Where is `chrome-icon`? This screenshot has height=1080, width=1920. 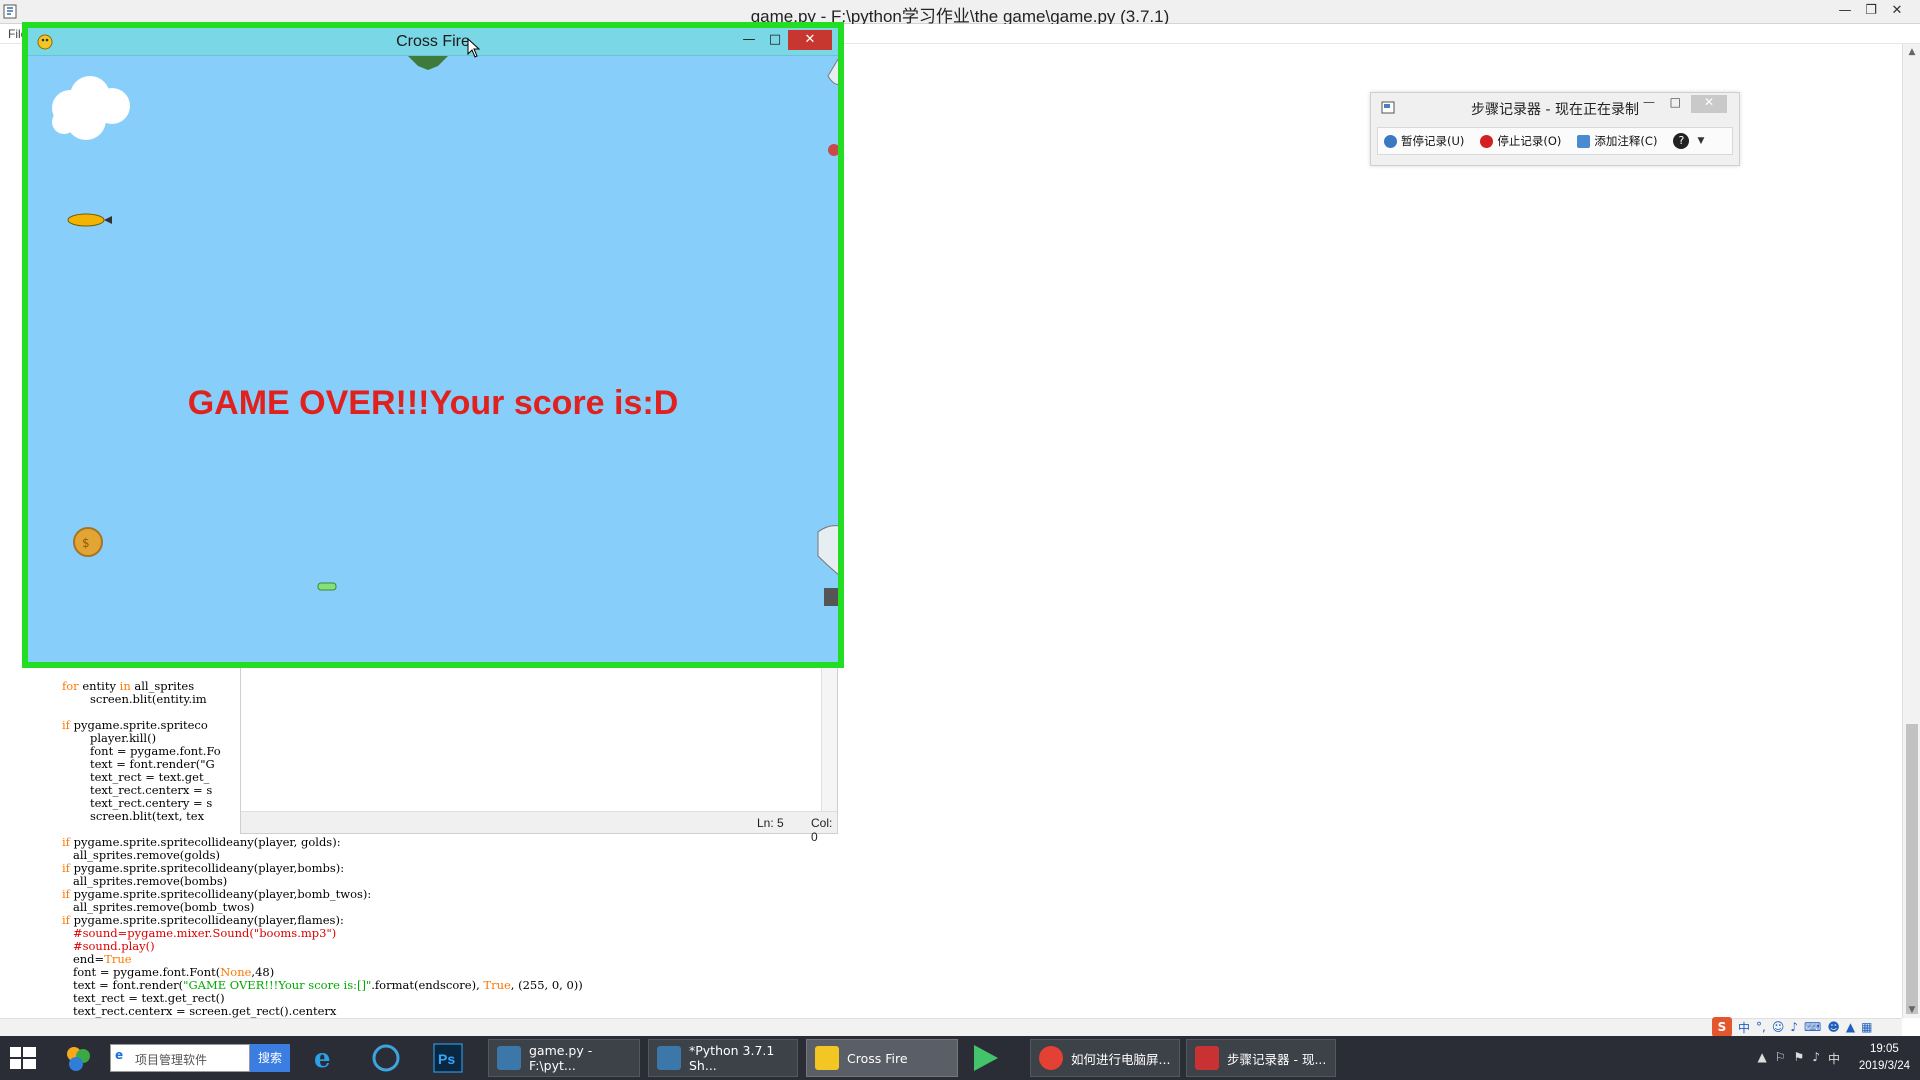 chrome-icon is located at coordinates (1051, 1058).